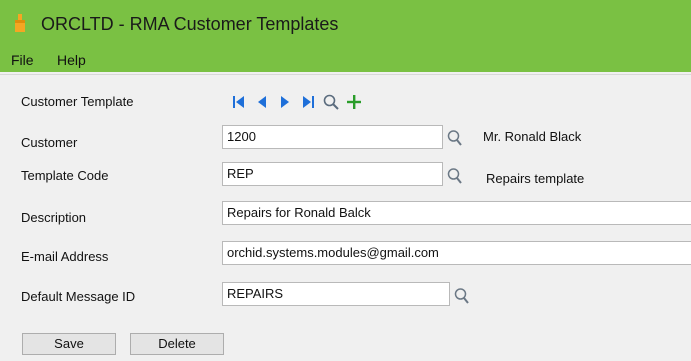  What do you see at coordinates (65, 256) in the screenshot?
I see `email-label: E-mail Address` at bounding box center [65, 256].